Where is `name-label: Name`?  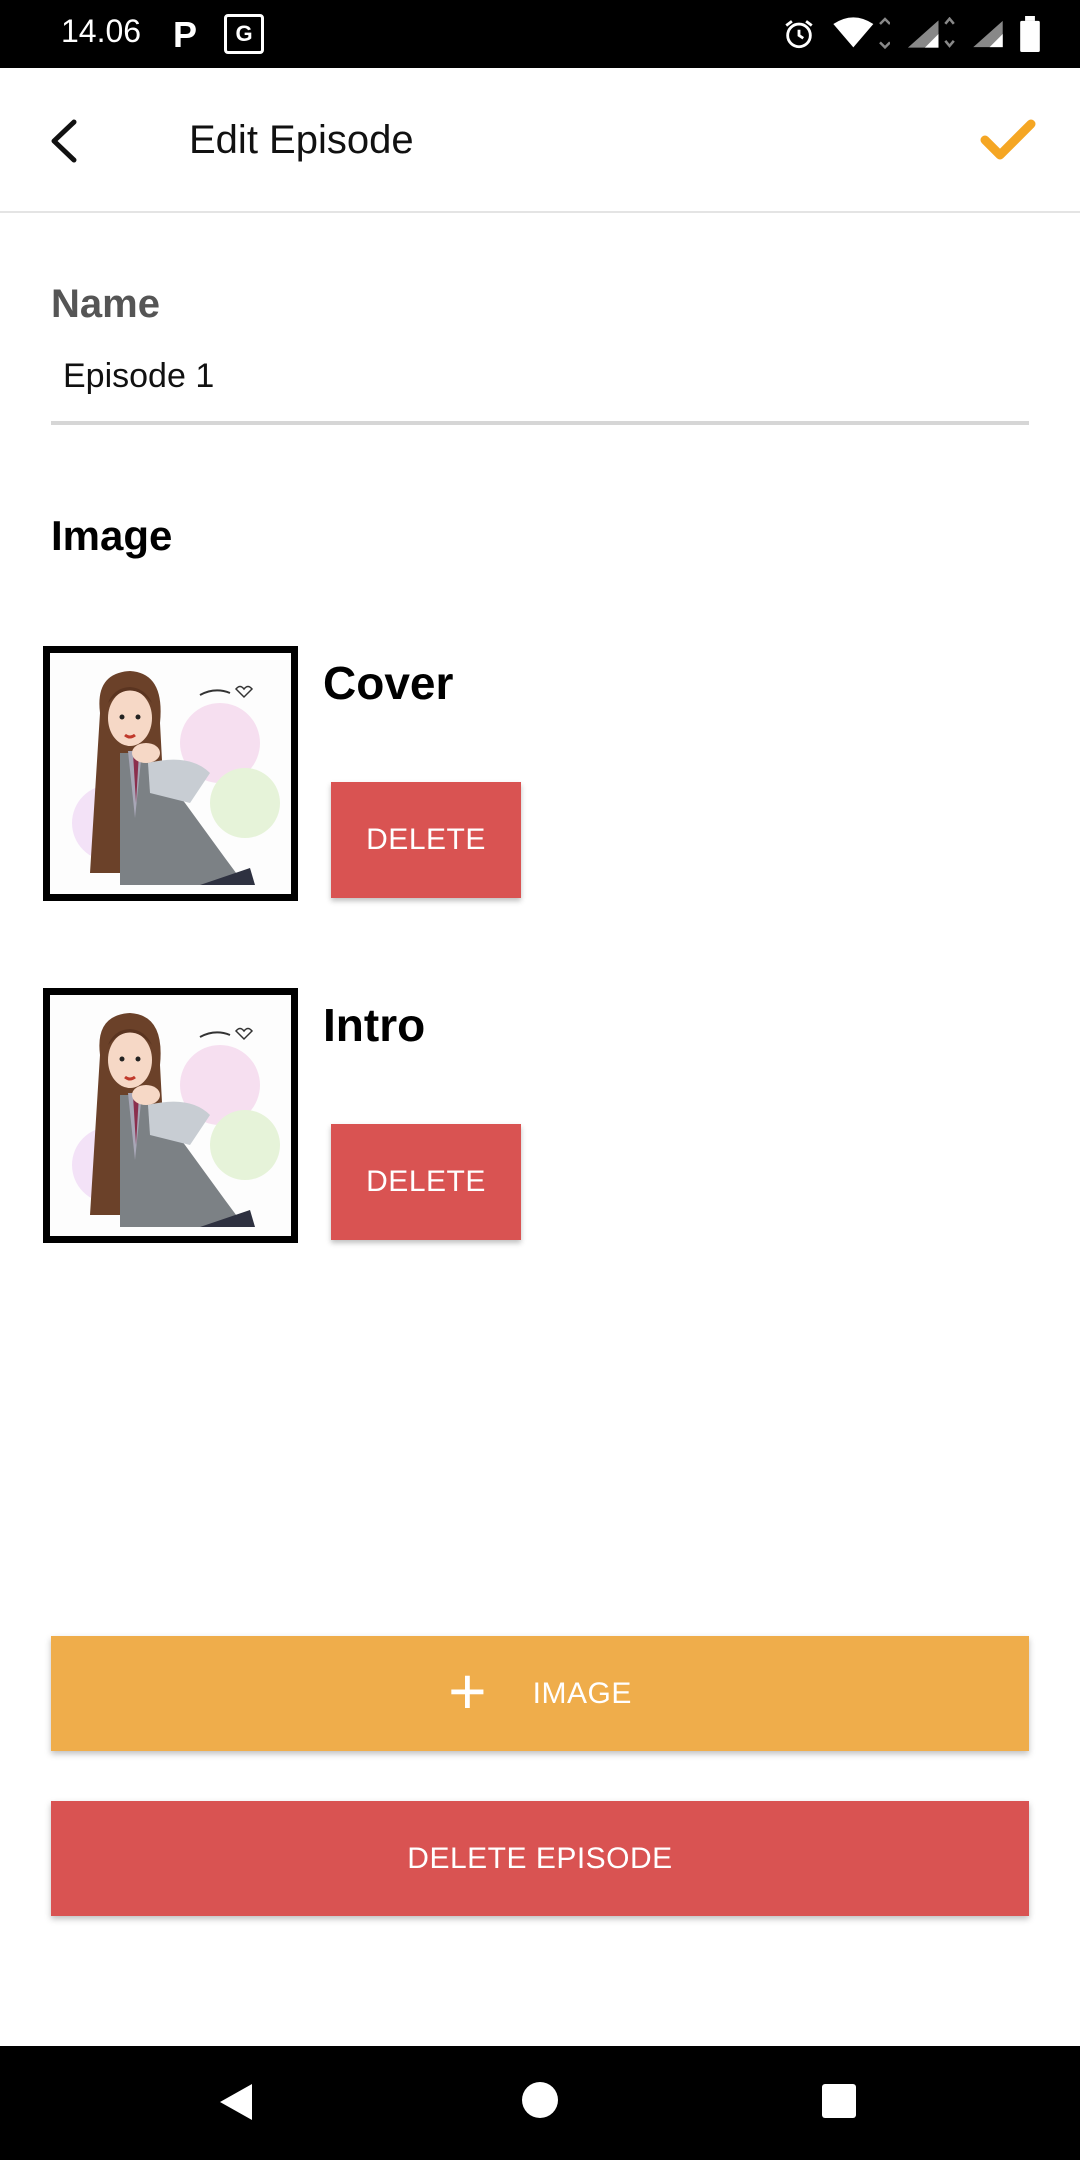
name-label: Name is located at coordinates (105, 304).